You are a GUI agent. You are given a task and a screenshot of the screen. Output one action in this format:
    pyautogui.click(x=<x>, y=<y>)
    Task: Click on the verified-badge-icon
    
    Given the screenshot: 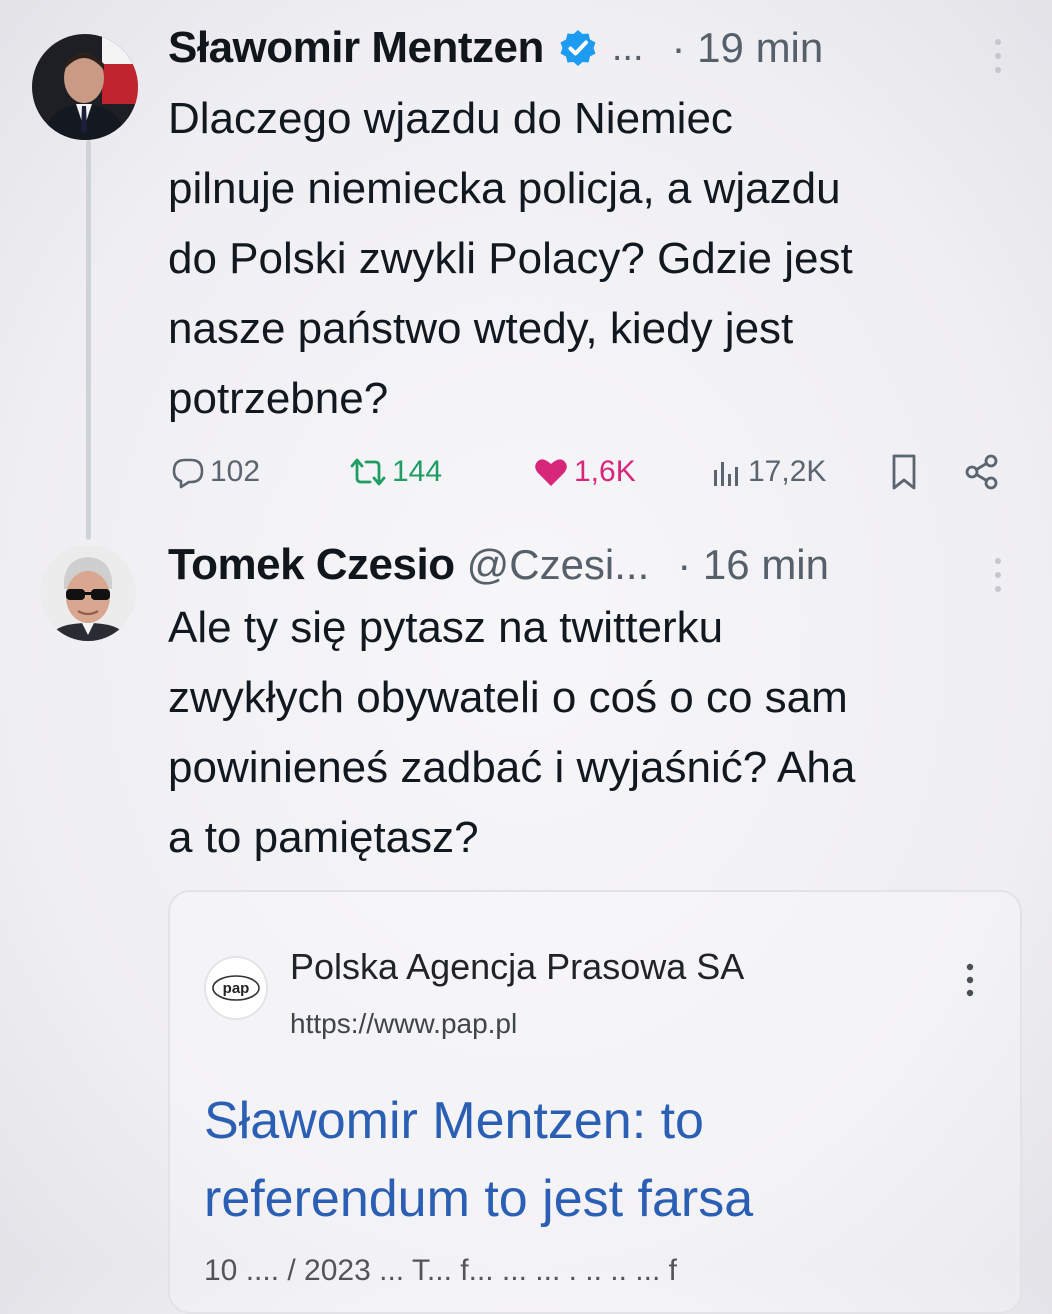 What is the action you would take?
    pyautogui.click(x=578, y=48)
    